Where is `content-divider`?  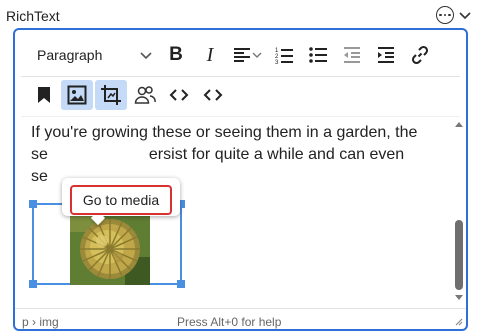 content-divider is located at coordinates (240, 116).